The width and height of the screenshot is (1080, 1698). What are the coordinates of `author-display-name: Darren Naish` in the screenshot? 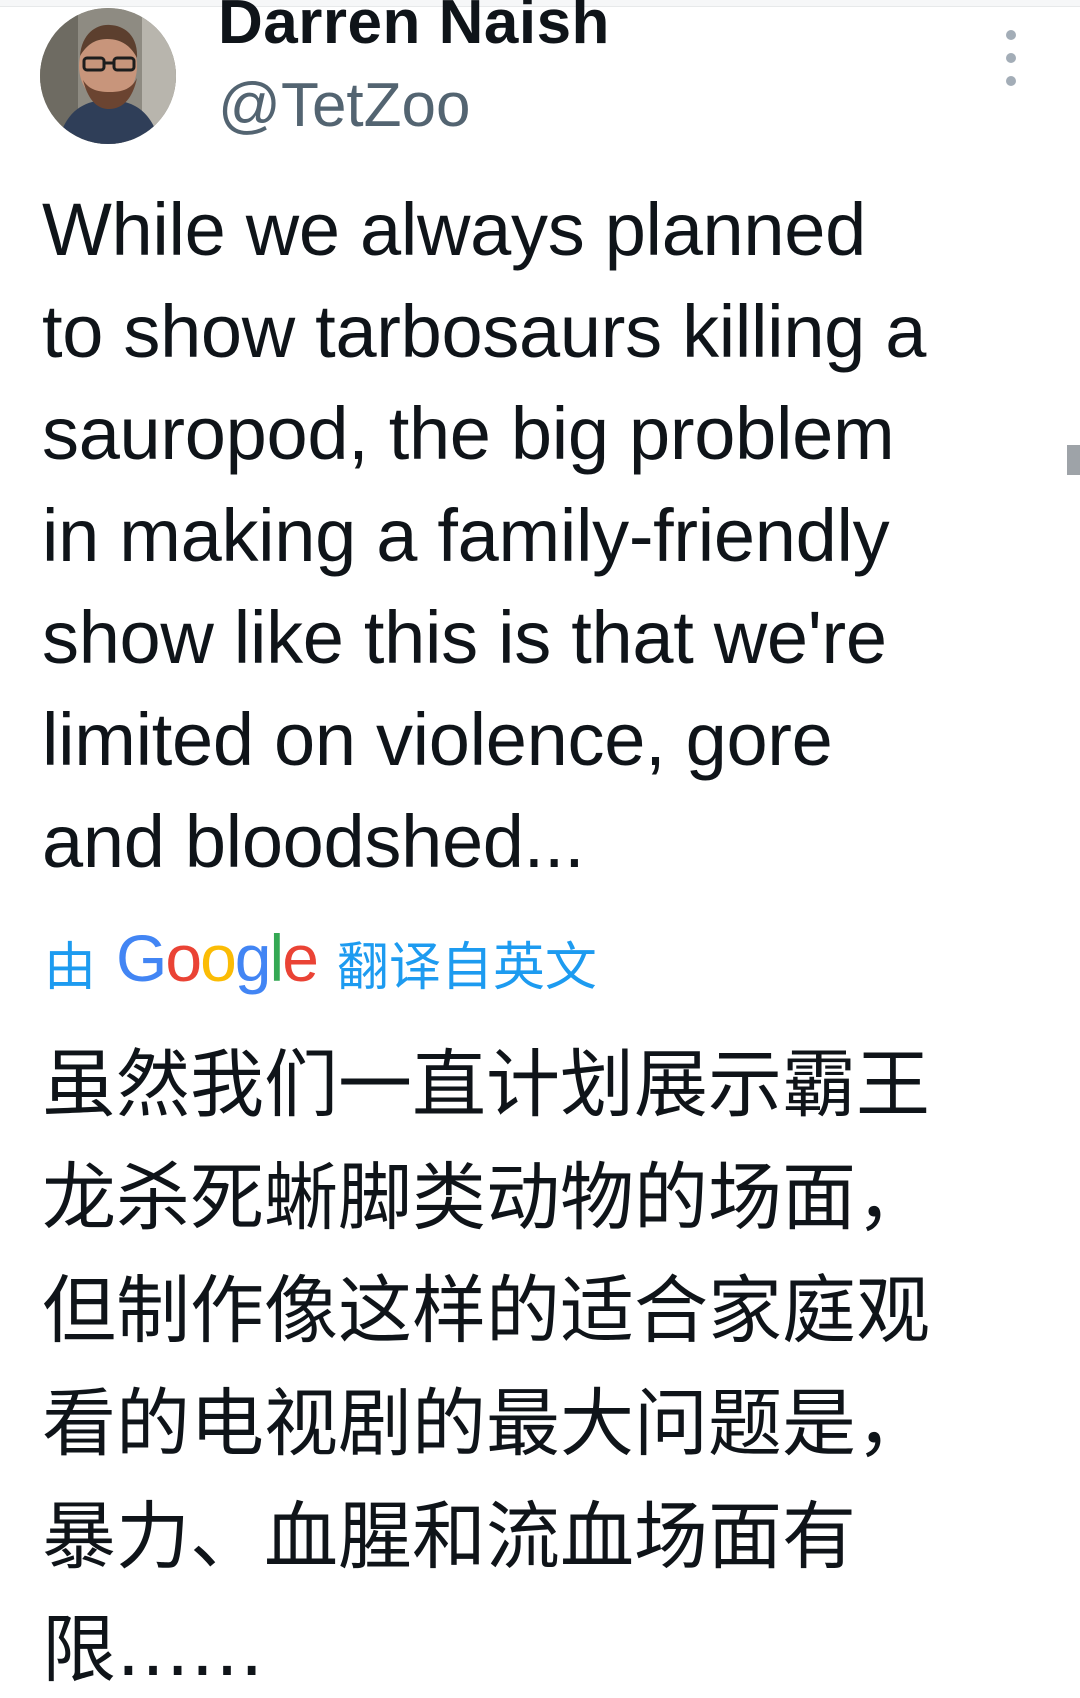 It's located at (414, 29).